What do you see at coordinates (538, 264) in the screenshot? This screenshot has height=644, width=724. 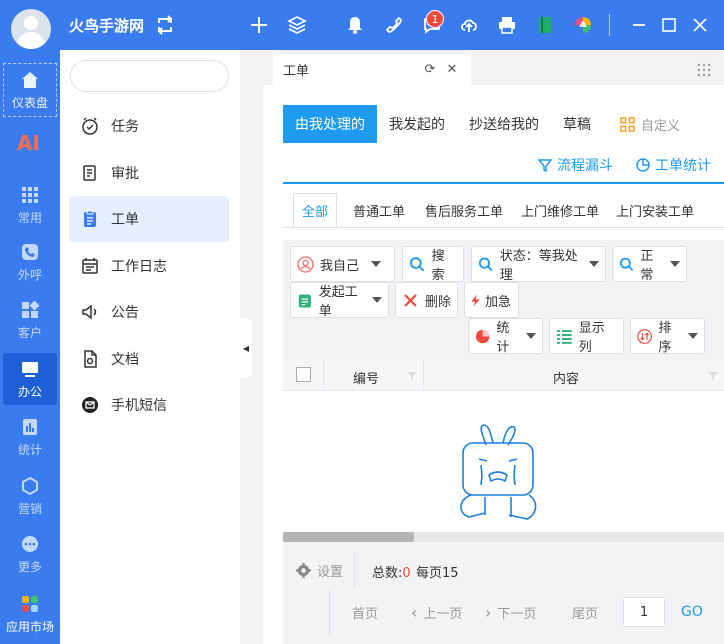 I see `status-filter-dropdown: 状态：等我处理` at bounding box center [538, 264].